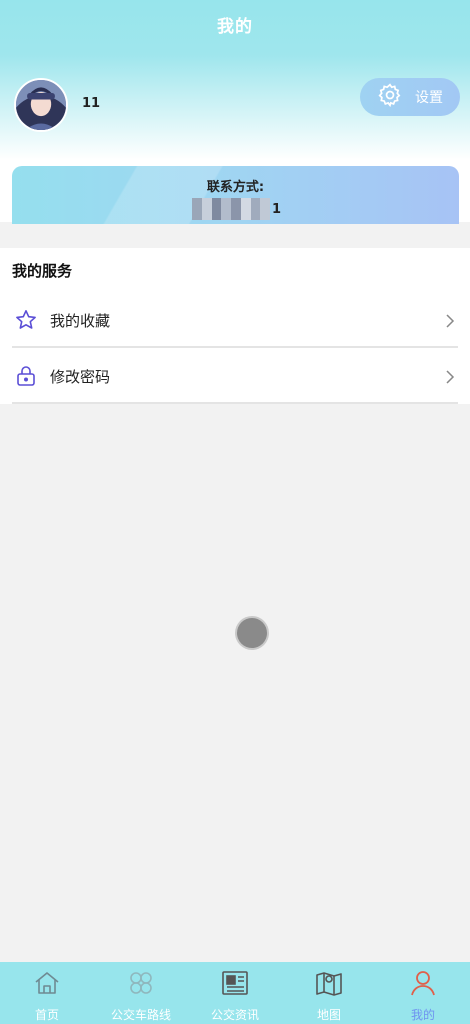 This screenshot has height=1024, width=470. Describe the element at coordinates (141, 985) in the screenshot. I see `route-icon` at that location.